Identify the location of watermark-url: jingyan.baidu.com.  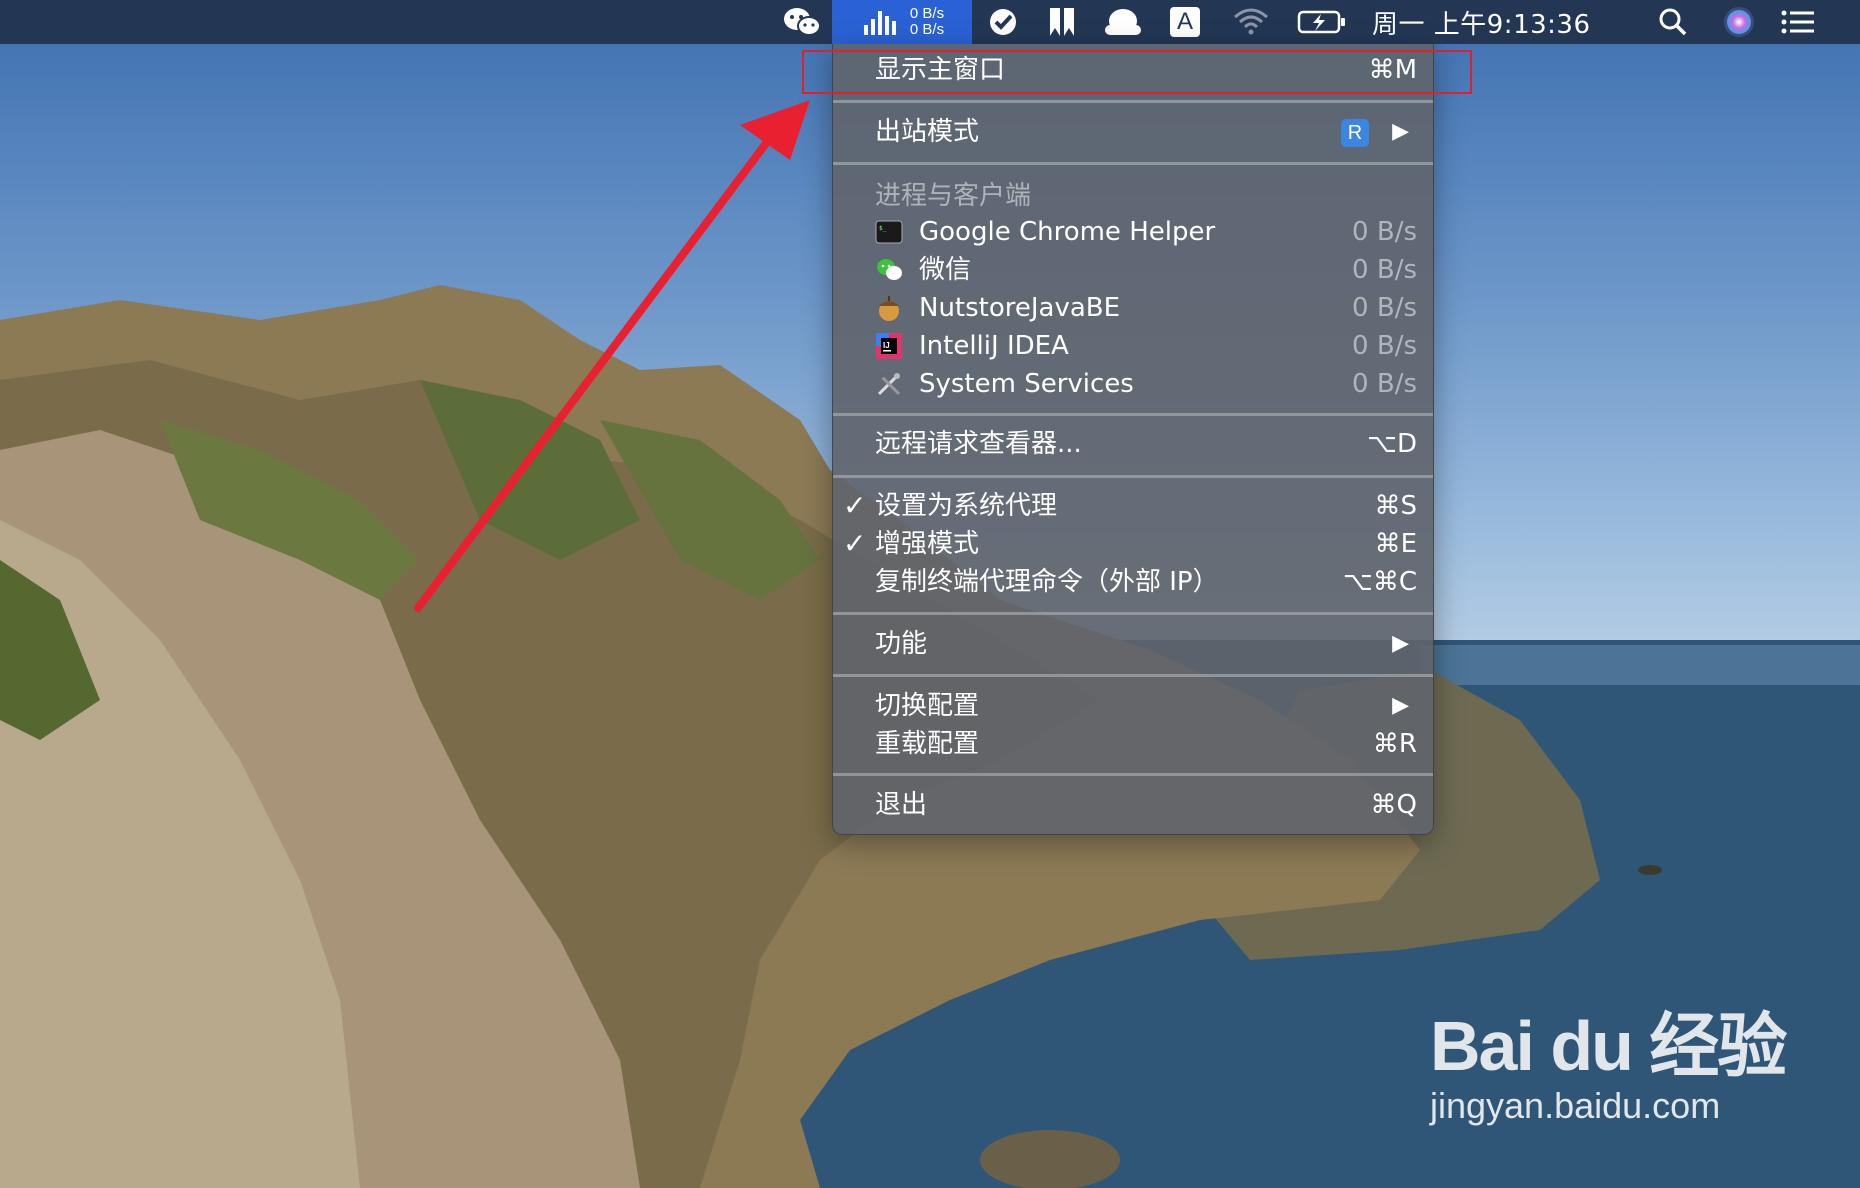
(1575, 1105).